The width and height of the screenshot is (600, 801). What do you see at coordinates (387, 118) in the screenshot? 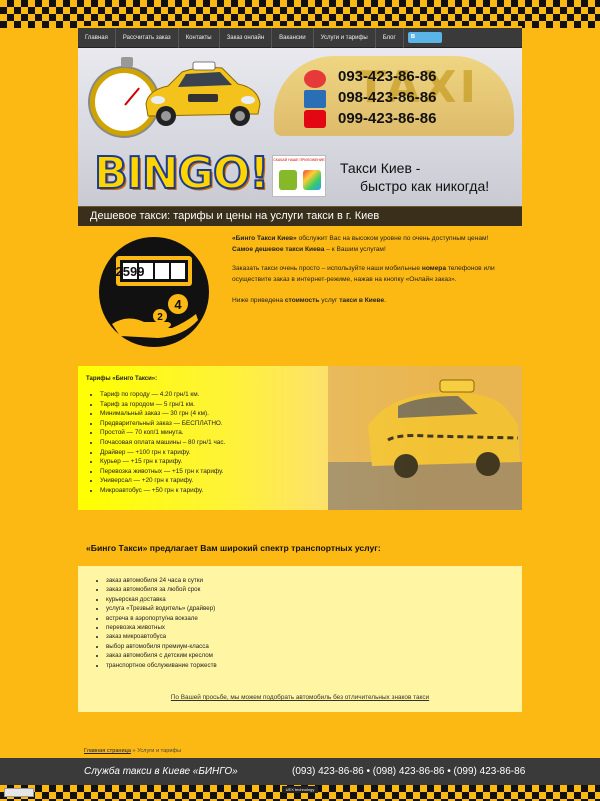
I see `phone-mts: 099-423-86-86` at bounding box center [387, 118].